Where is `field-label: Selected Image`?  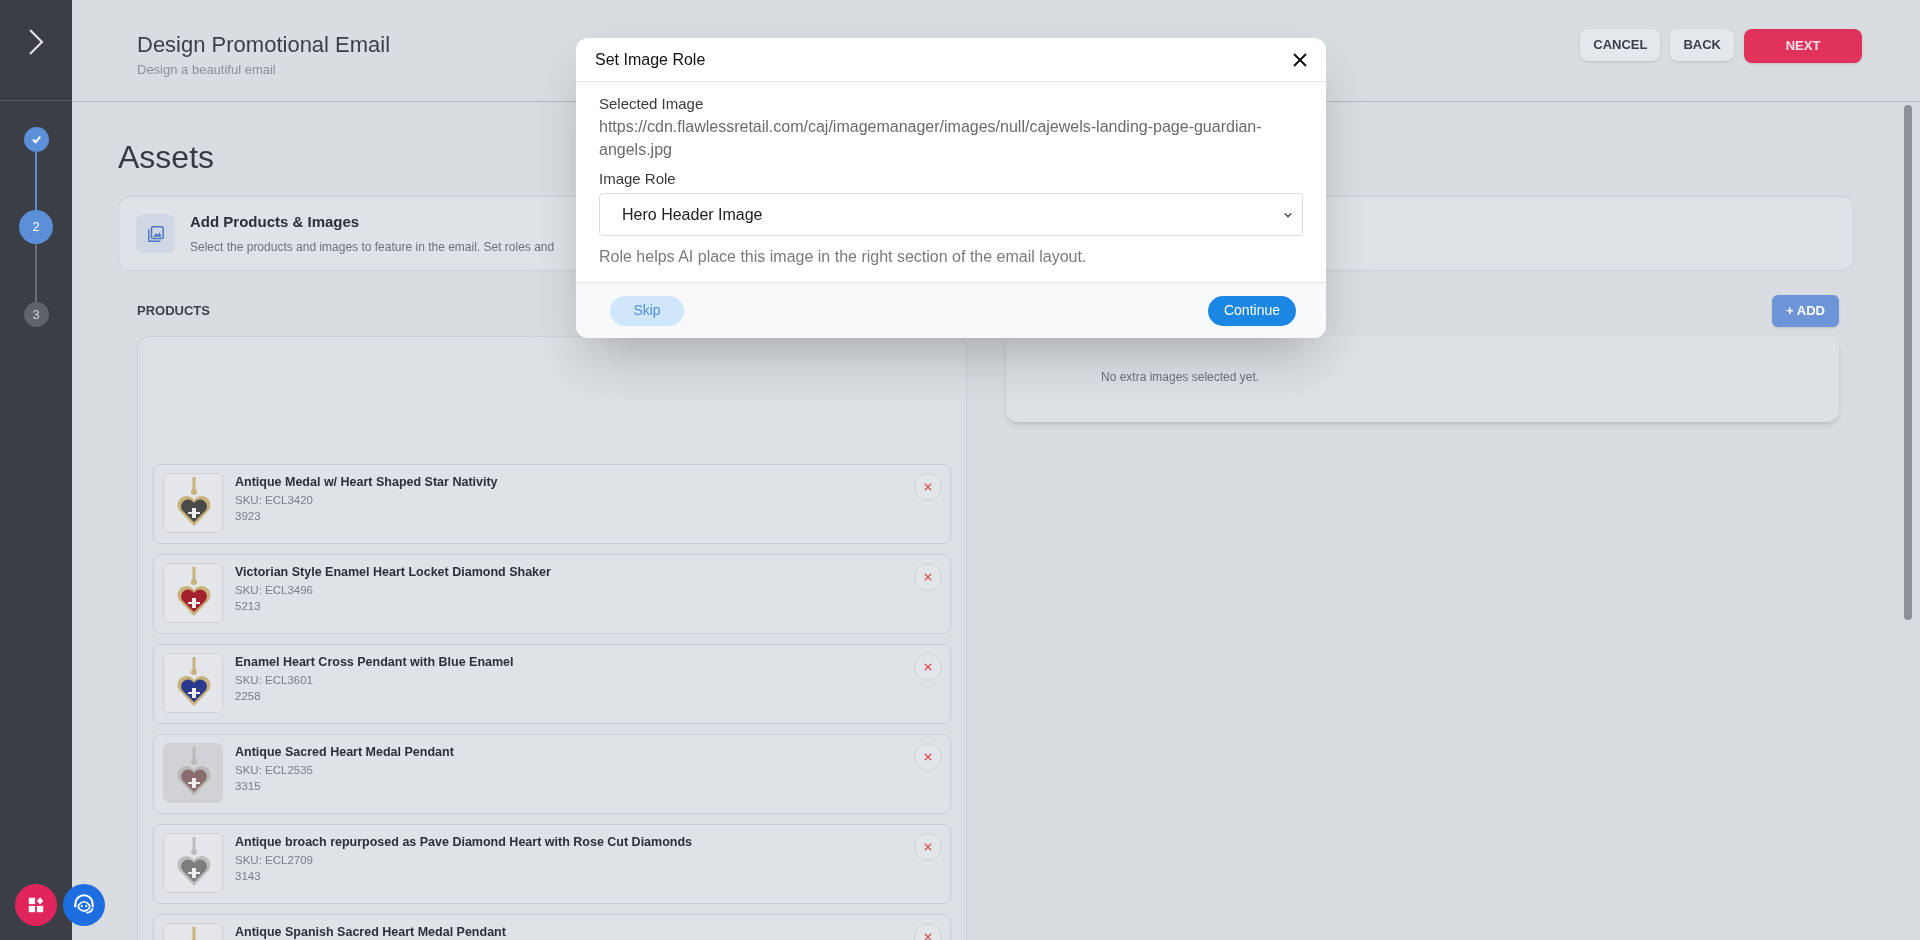 field-label: Selected Image is located at coordinates (651, 104).